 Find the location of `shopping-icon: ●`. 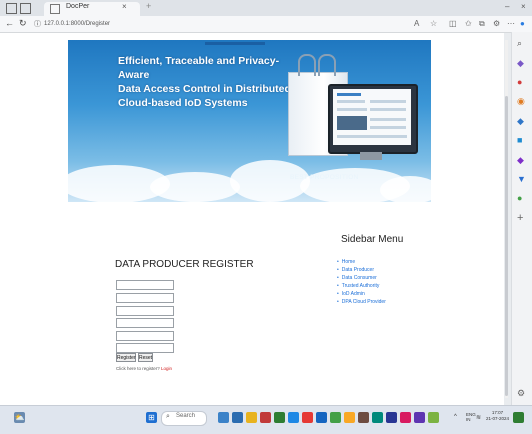

shopping-icon: ● is located at coordinates (519, 82).